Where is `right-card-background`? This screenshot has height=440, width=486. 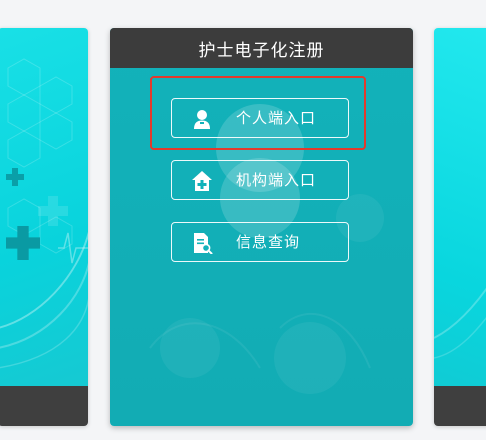 right-card-background is located at coordinates (460, 207).